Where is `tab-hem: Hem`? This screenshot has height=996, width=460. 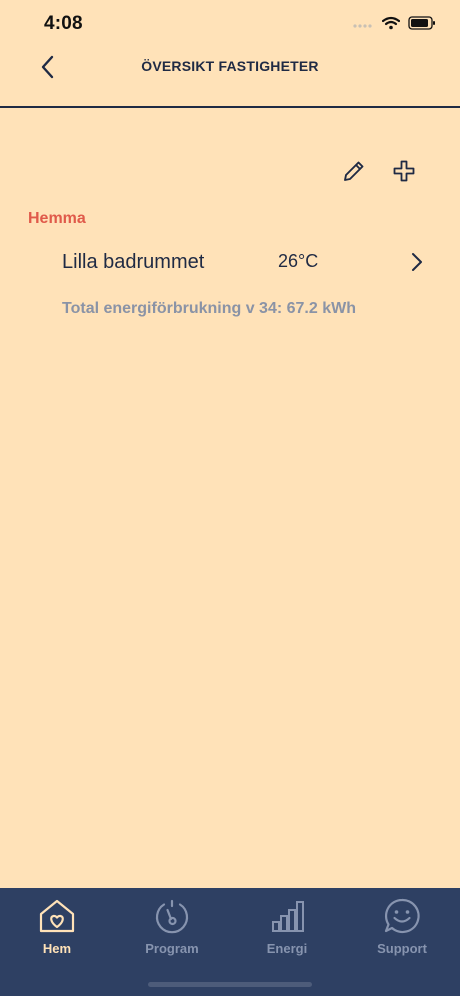
tab-hem: Hem is located at coordinates (57, 927).